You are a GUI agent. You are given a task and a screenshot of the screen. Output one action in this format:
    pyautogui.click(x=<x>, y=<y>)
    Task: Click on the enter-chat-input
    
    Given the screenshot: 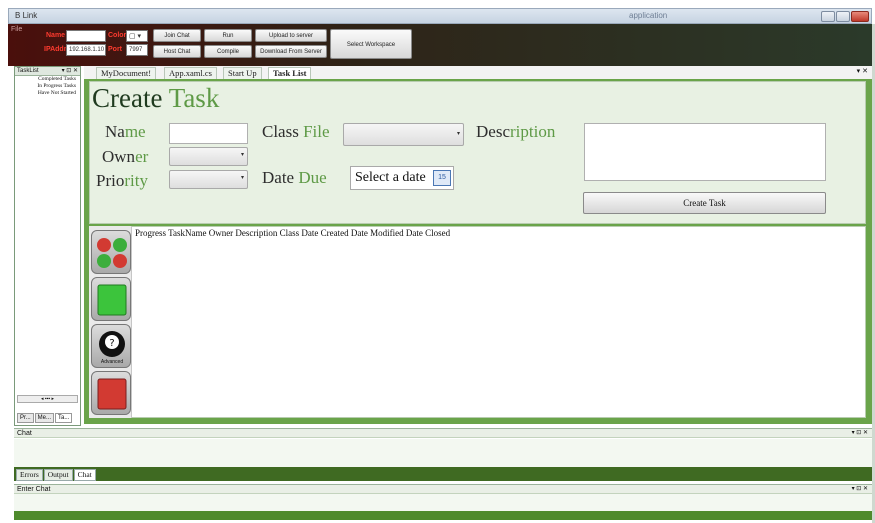 What is the action you would take?
    pyautogui.click(x=443, y=502)
    